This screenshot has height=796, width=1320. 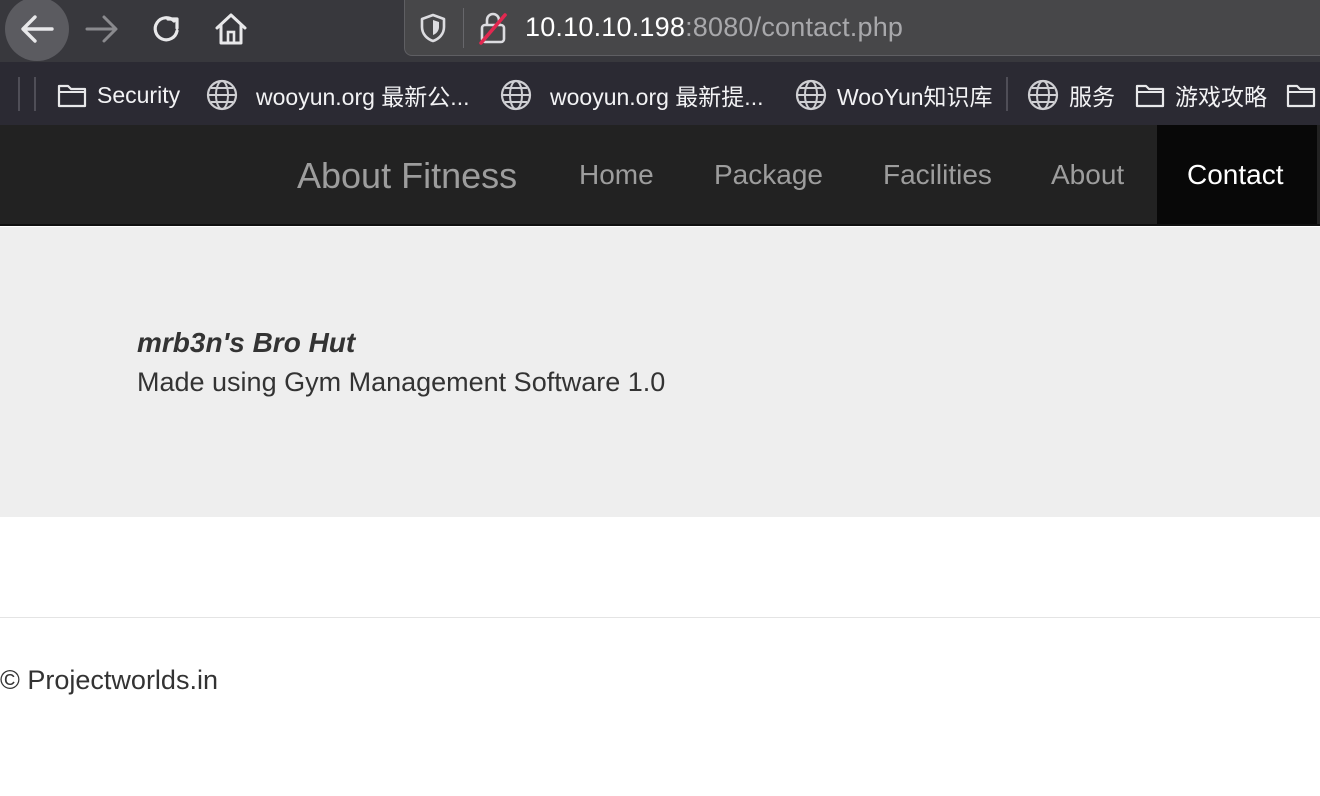 What do you see at coordinates (616, 174) in the screenshot?
I see `nav-link-home: Home` at bounding box center [616, 174].